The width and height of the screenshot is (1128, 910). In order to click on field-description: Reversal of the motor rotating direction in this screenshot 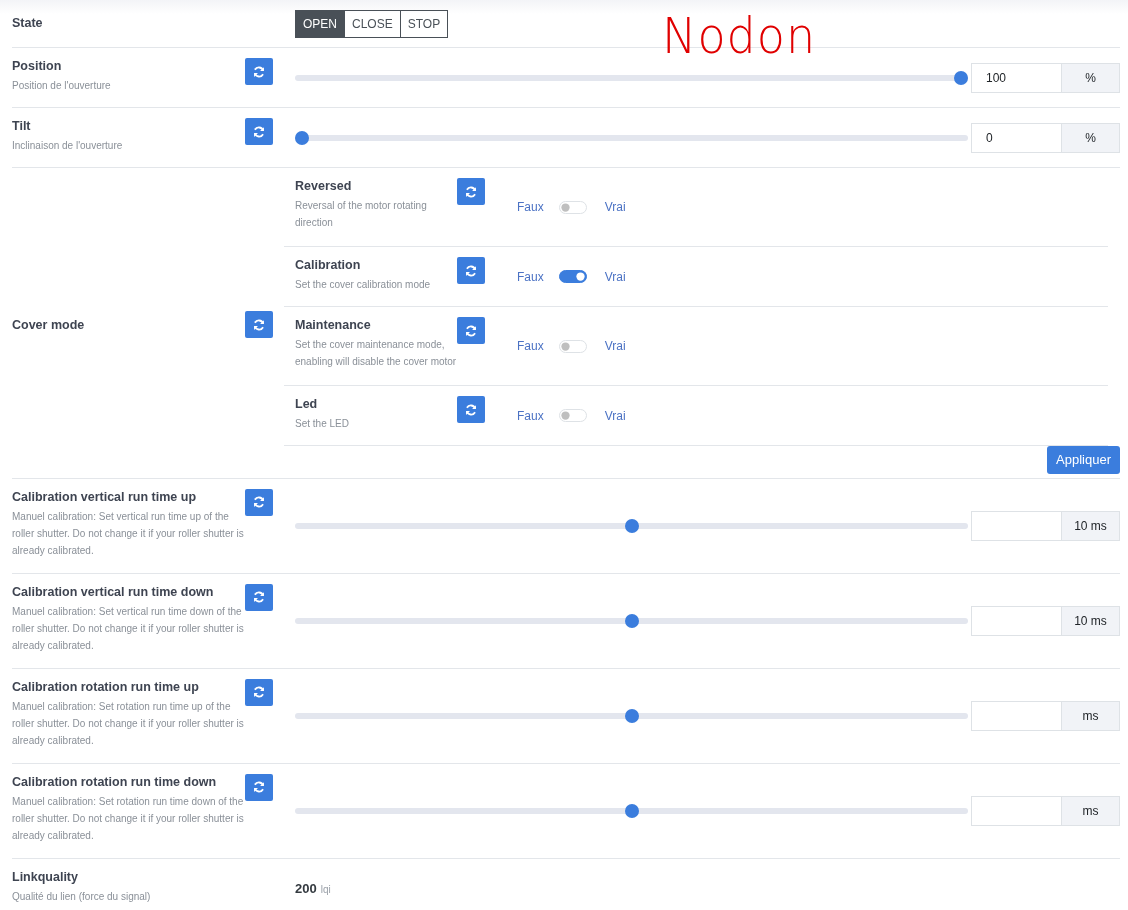, I will do `click(361, 215)`.